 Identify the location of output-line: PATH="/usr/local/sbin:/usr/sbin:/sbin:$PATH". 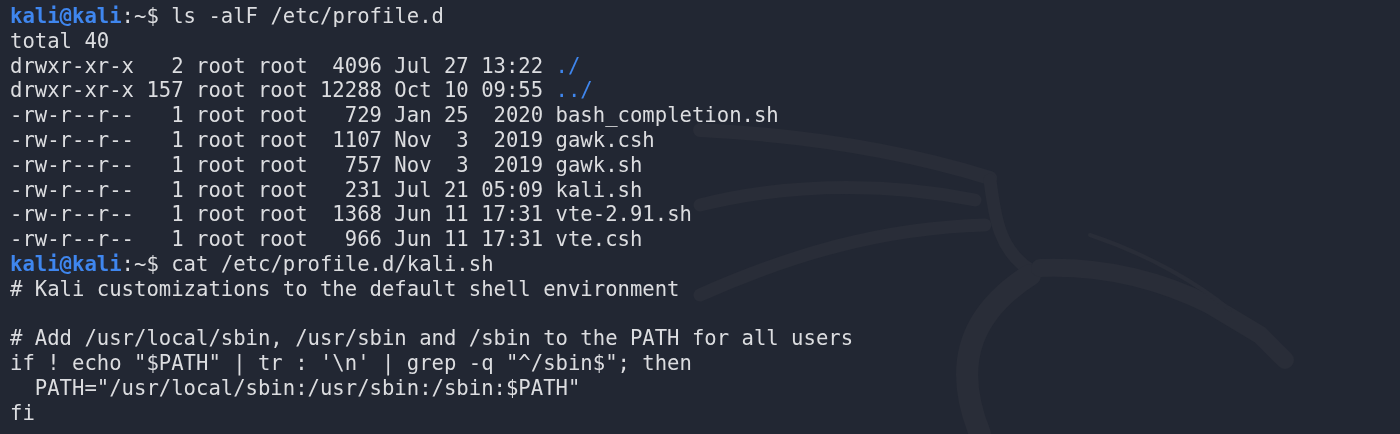
(307, 387).